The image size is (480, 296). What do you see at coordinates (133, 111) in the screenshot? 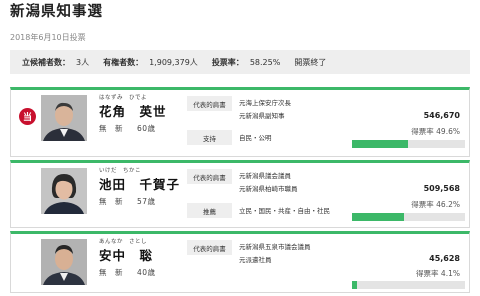
I see `candidate-name: 花角 英世` at bounding box center [133, 111].